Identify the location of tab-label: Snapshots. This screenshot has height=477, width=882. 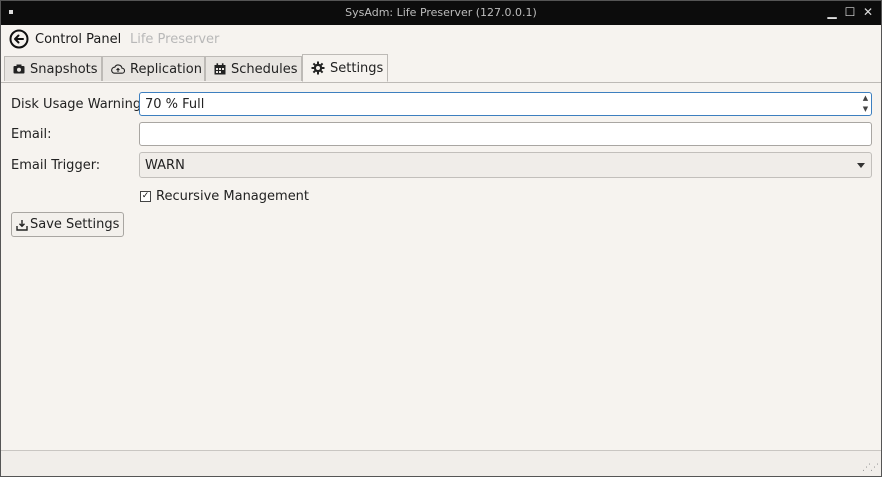
(64, 69).